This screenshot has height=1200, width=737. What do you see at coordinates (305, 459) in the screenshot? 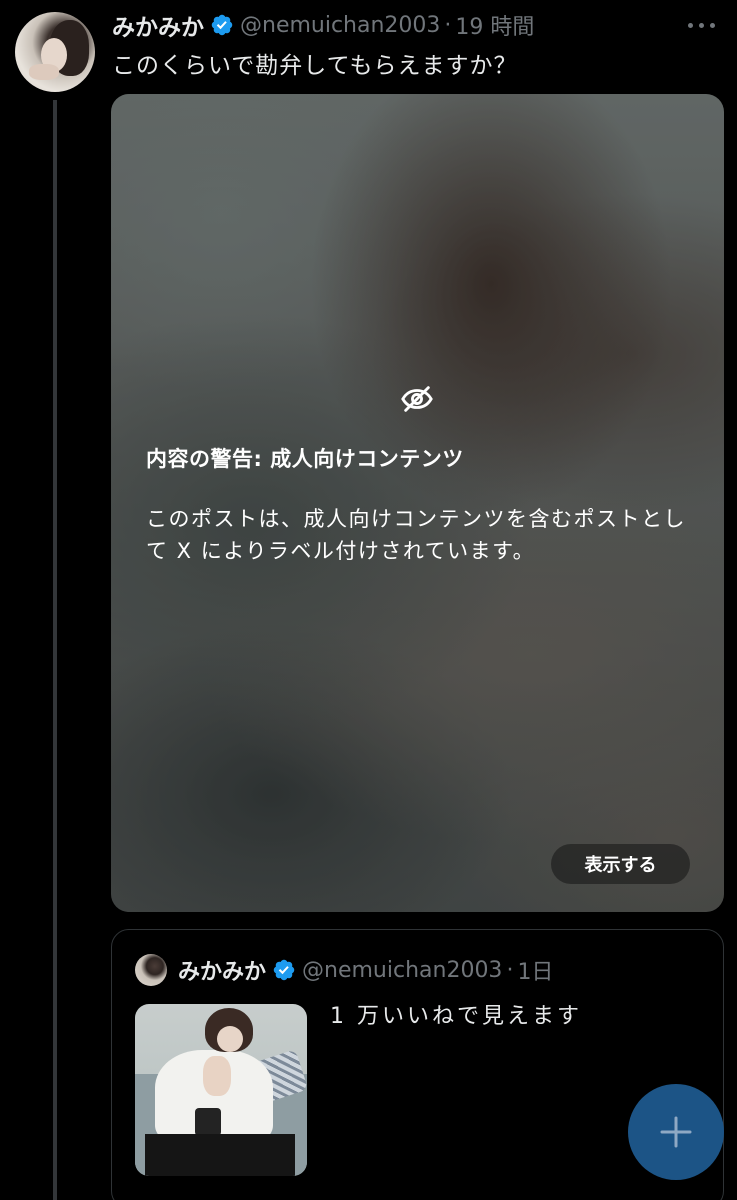
I see `content-warning-title: 内容の警告: 成人向けコンテンツ` at bounding box center [305, 459].